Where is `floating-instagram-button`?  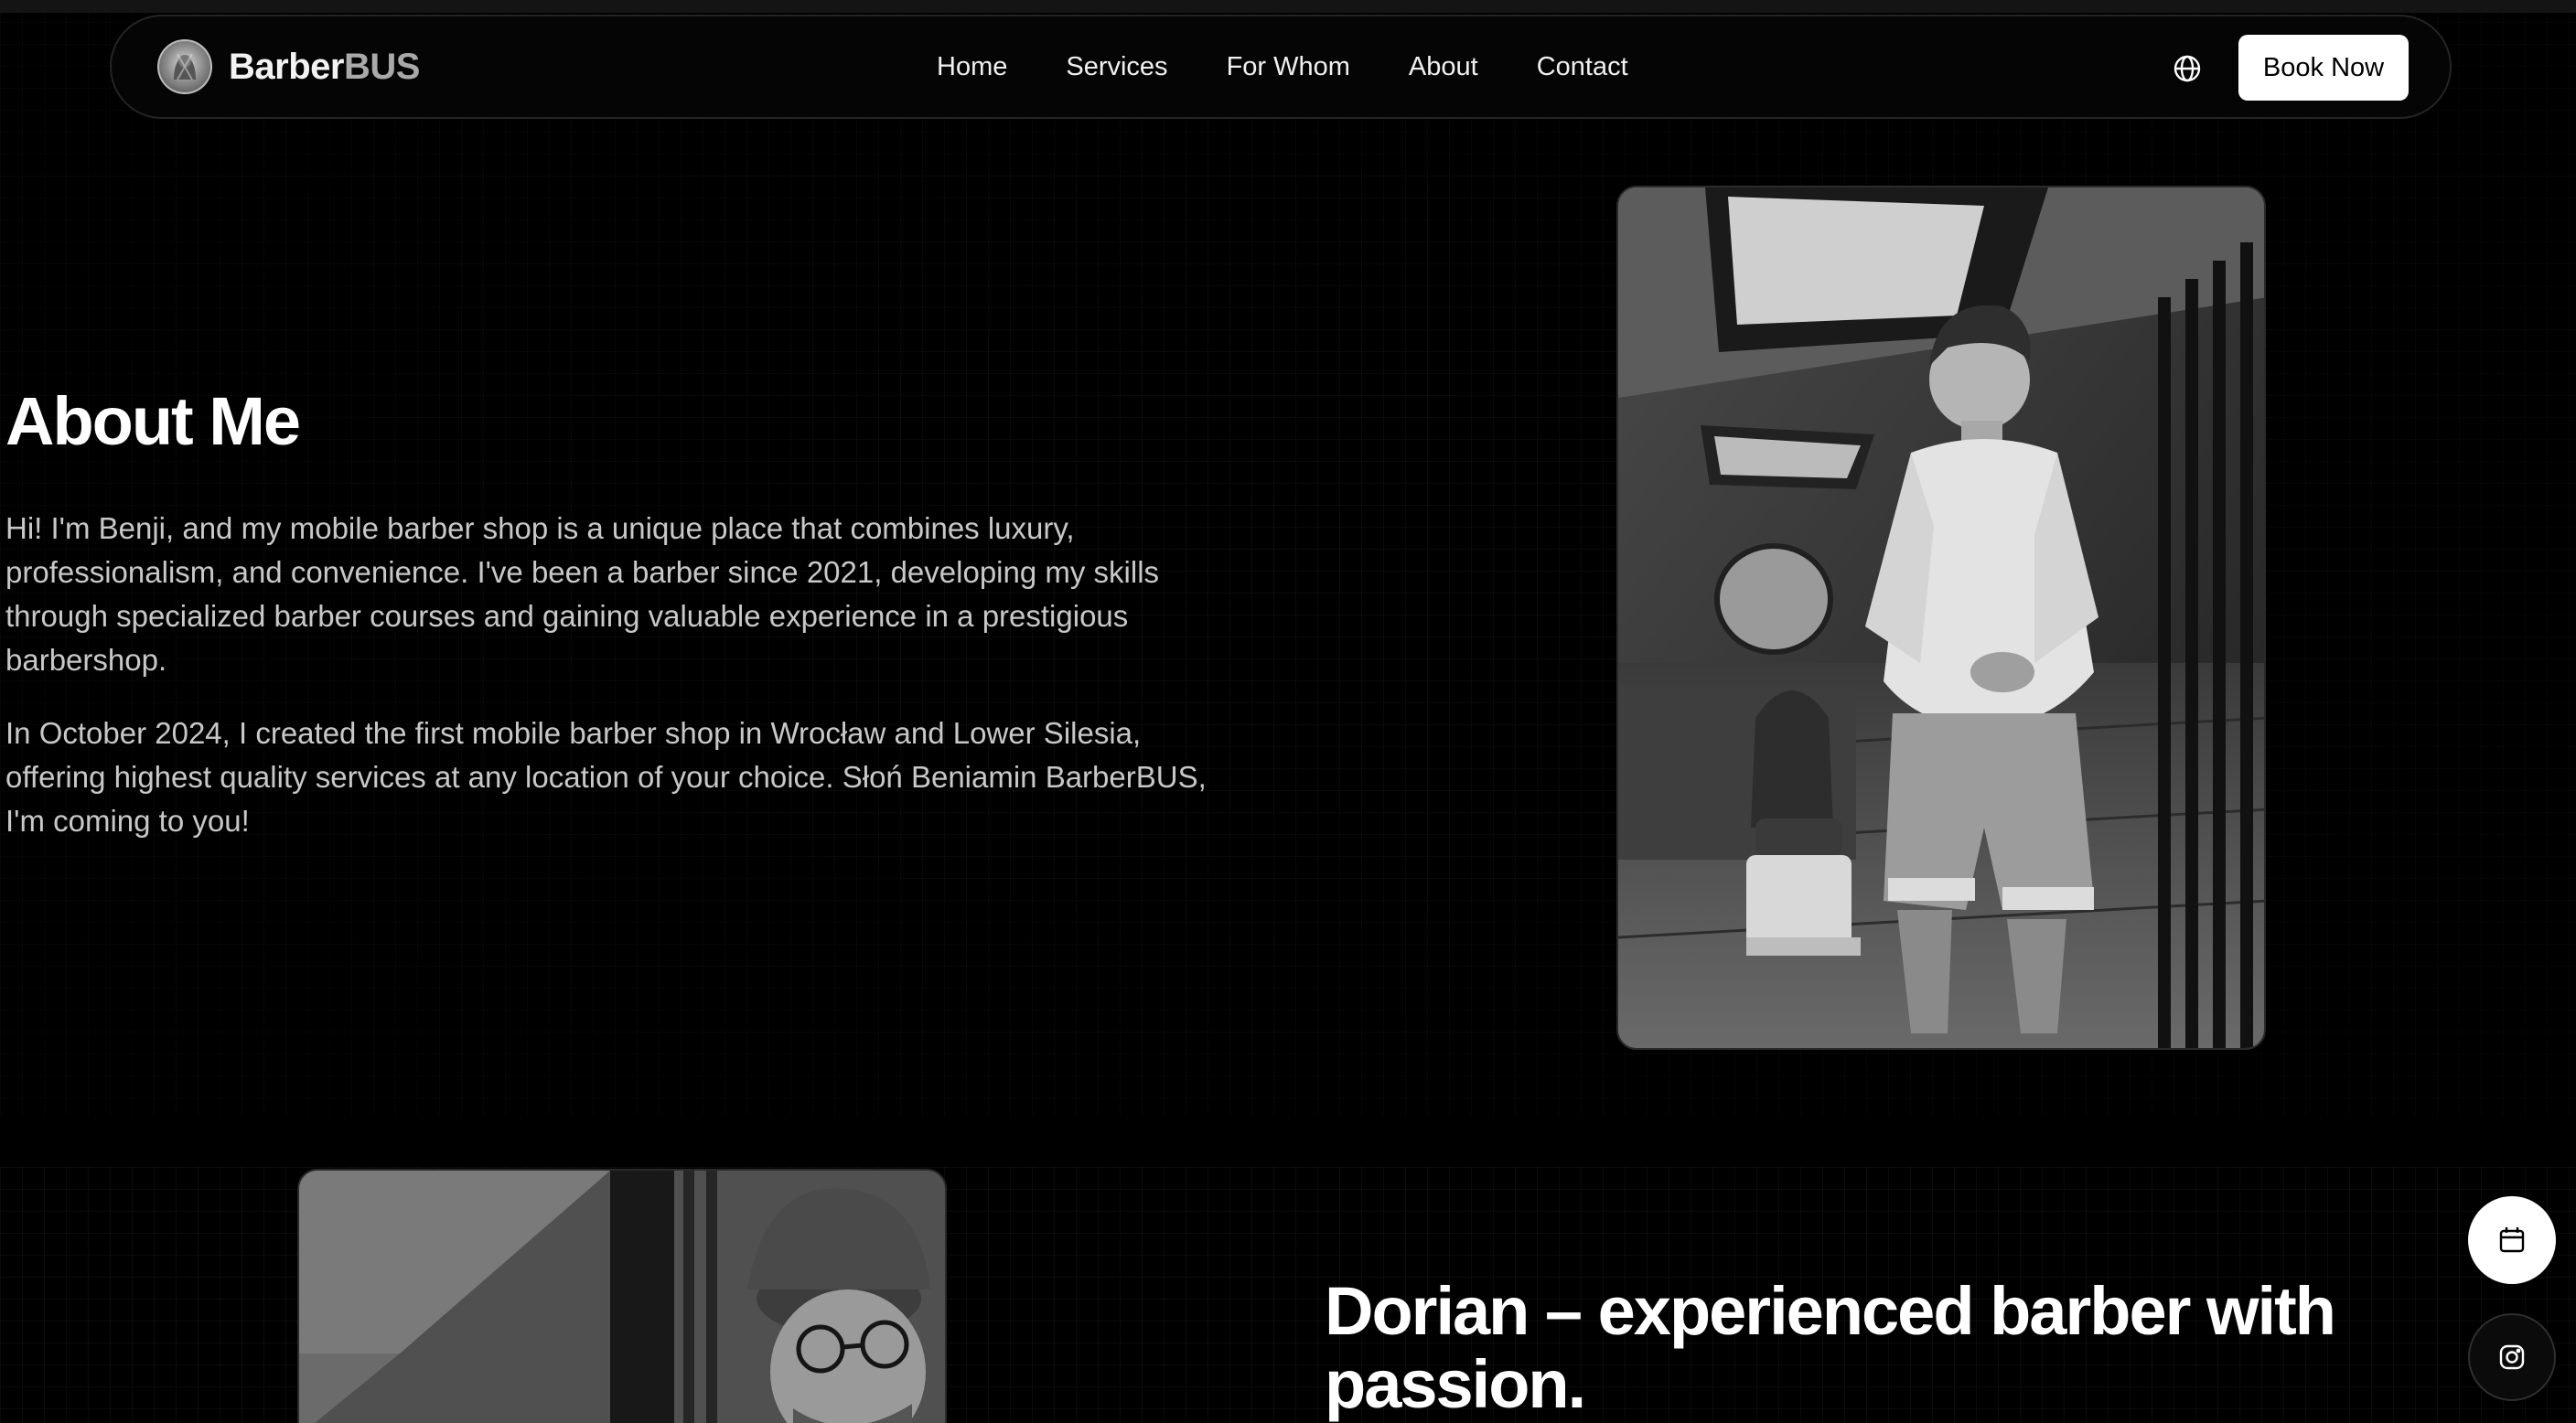 floating-instagram-button is located at coordinates (2512, 1357).